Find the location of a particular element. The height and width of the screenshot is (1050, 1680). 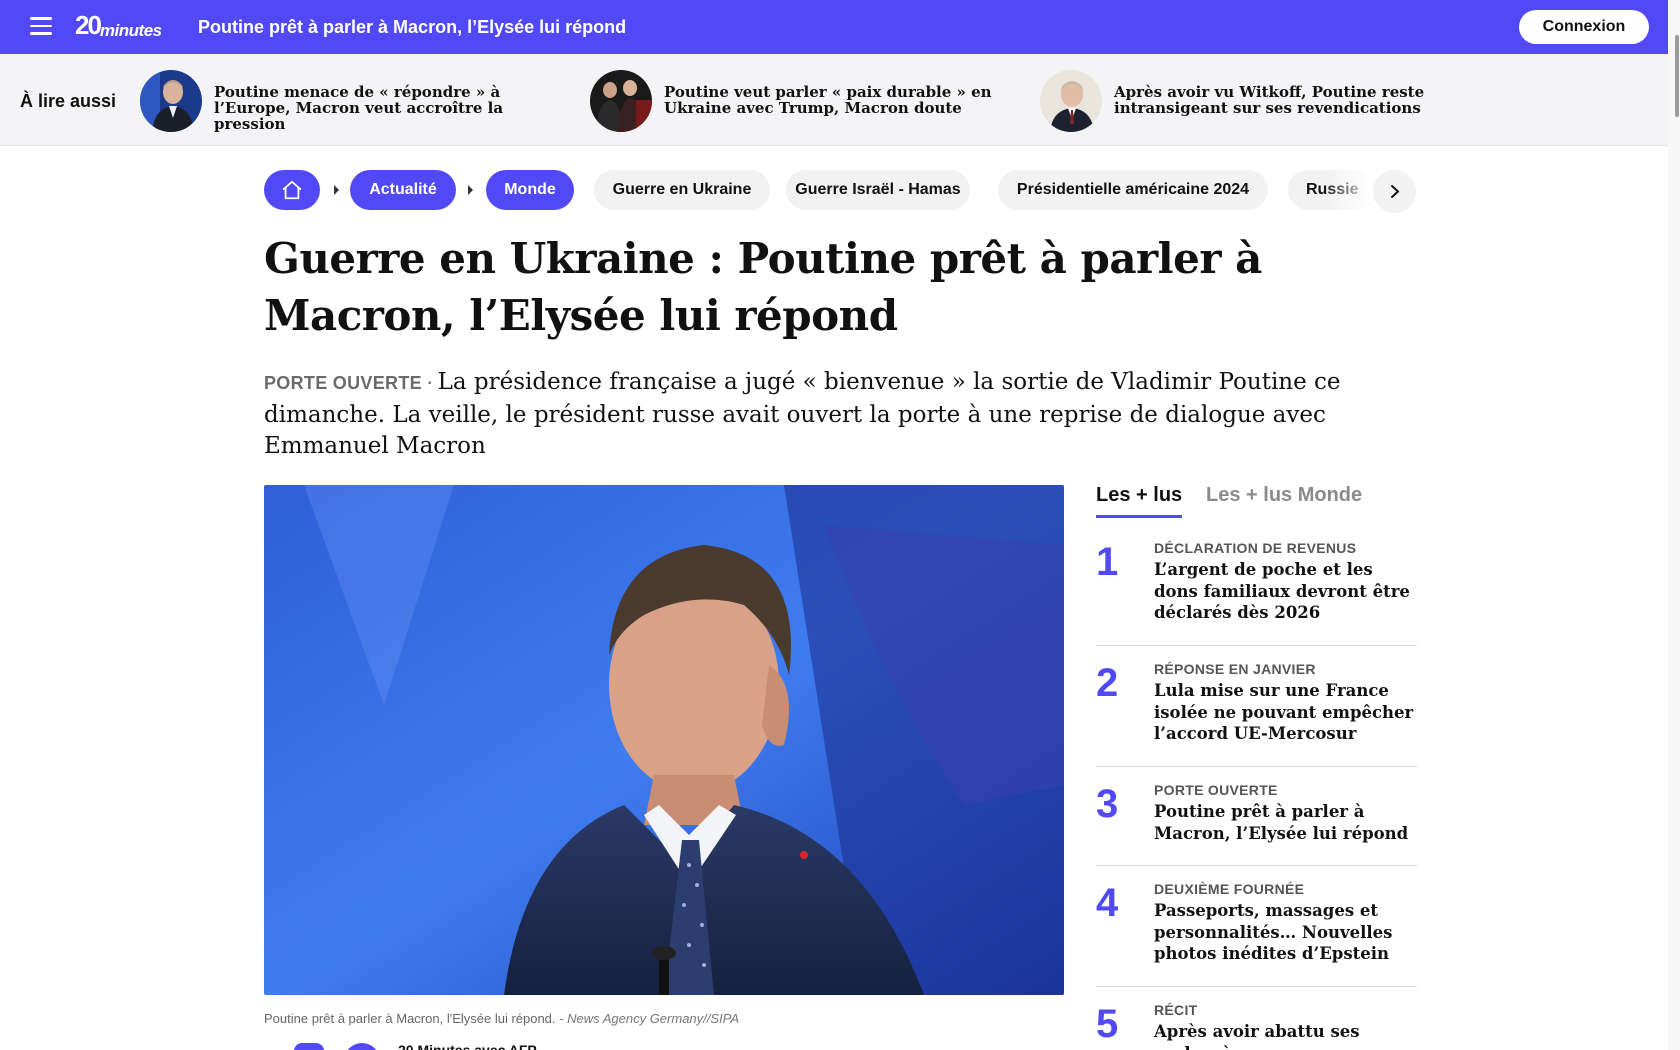

tag-guerre-israel-hamas: Guerre Israël - Hamas is located at coordinates (878, 190).